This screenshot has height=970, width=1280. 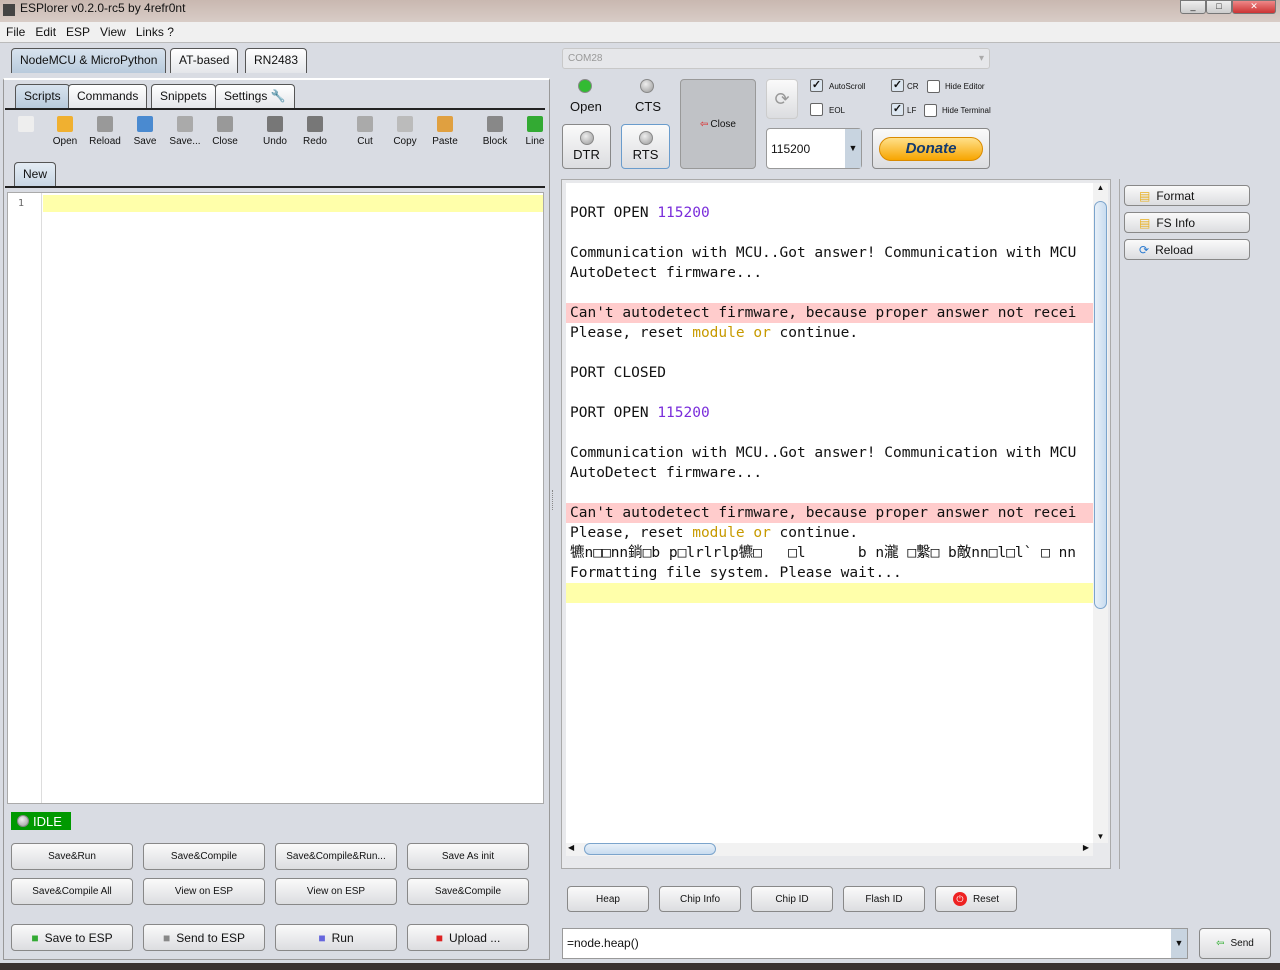 I want to click on scroll-down-icon: ▼, so click(x=1100, y=836).